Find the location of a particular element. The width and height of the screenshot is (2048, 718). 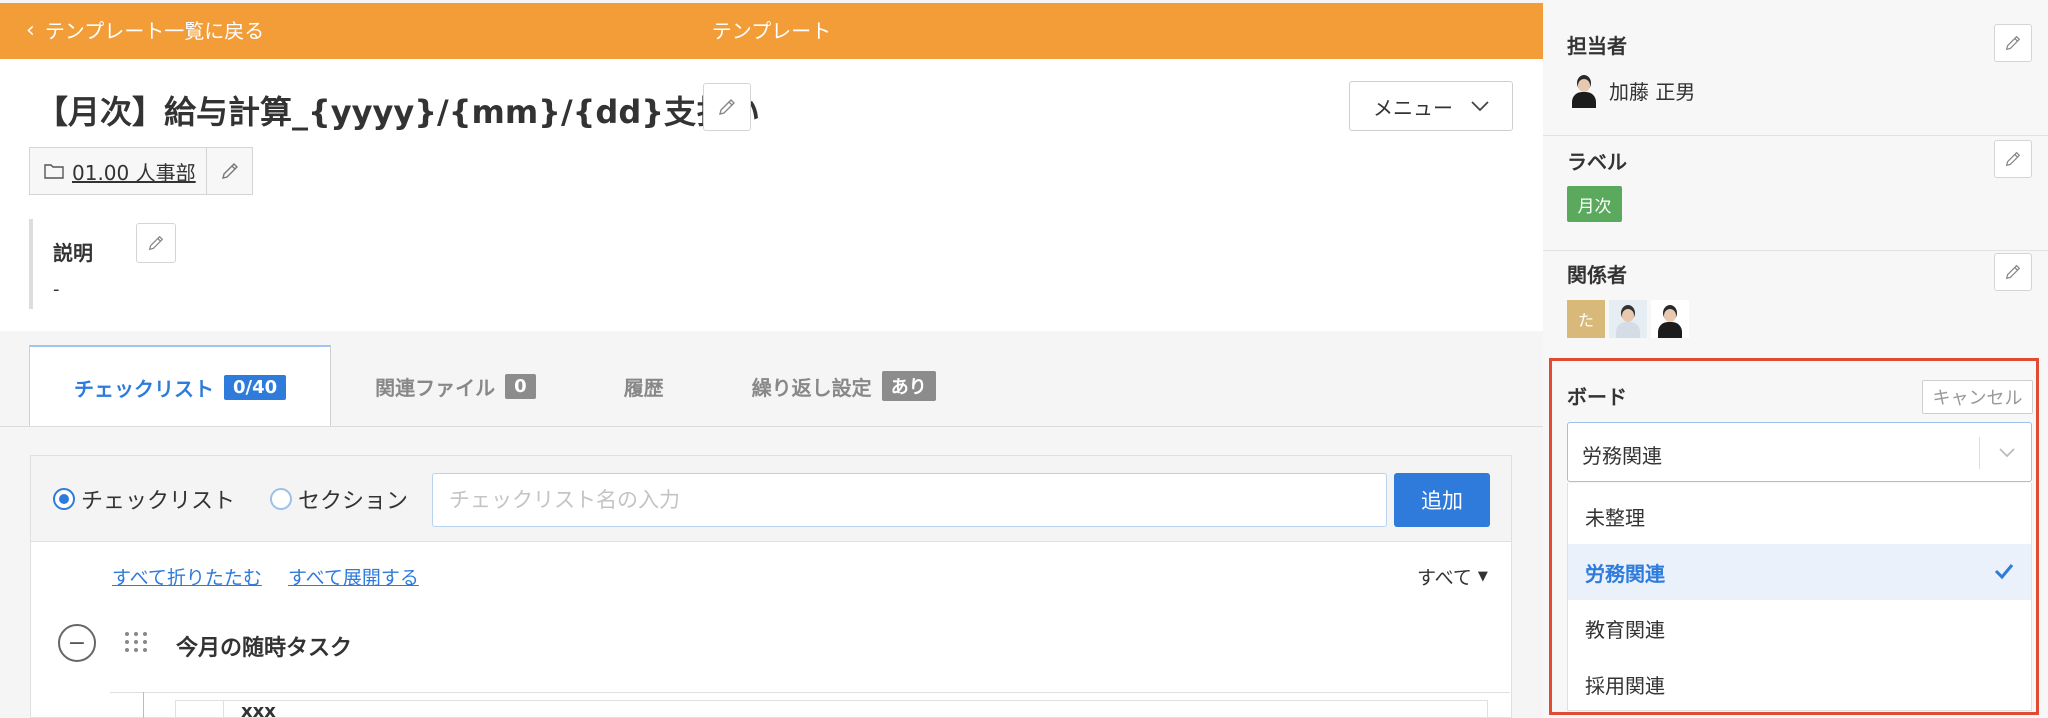

radio-section-label: セクション is located at coordinates (353, 501).